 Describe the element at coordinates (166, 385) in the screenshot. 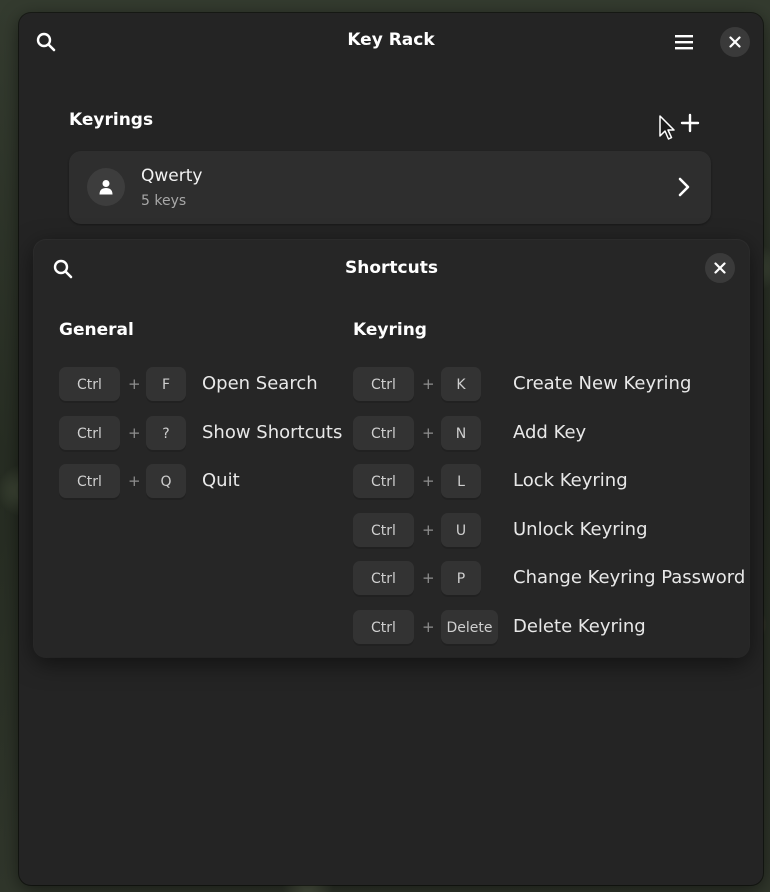

I see `key-f: F` at that location.